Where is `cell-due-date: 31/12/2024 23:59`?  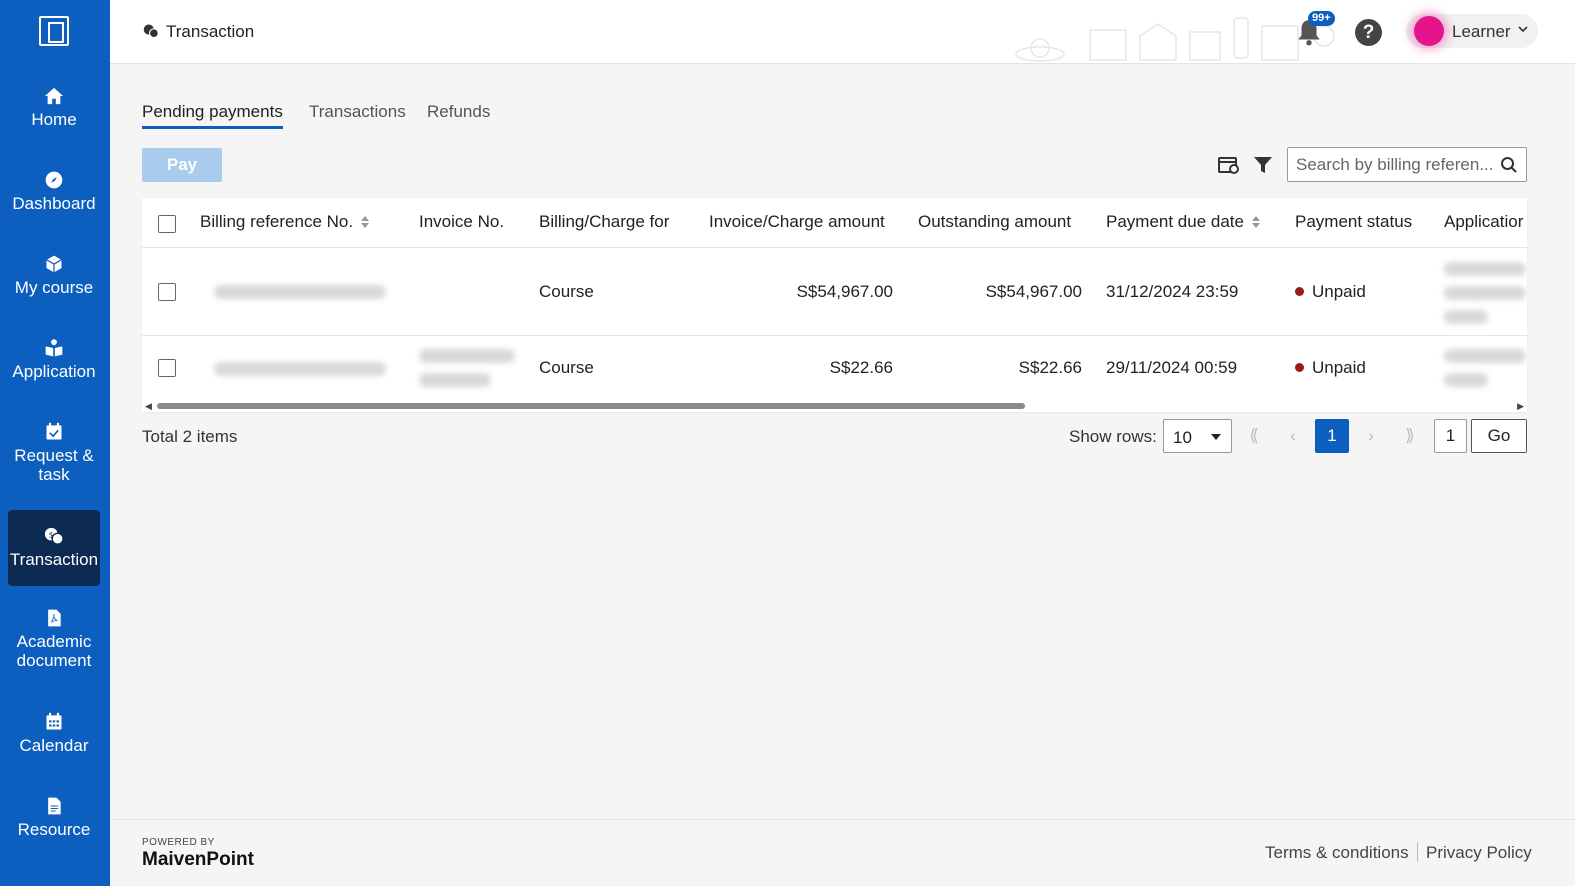
cell-due-date: 31/12/2024 23:59 is located at coordinates (1172, 291).